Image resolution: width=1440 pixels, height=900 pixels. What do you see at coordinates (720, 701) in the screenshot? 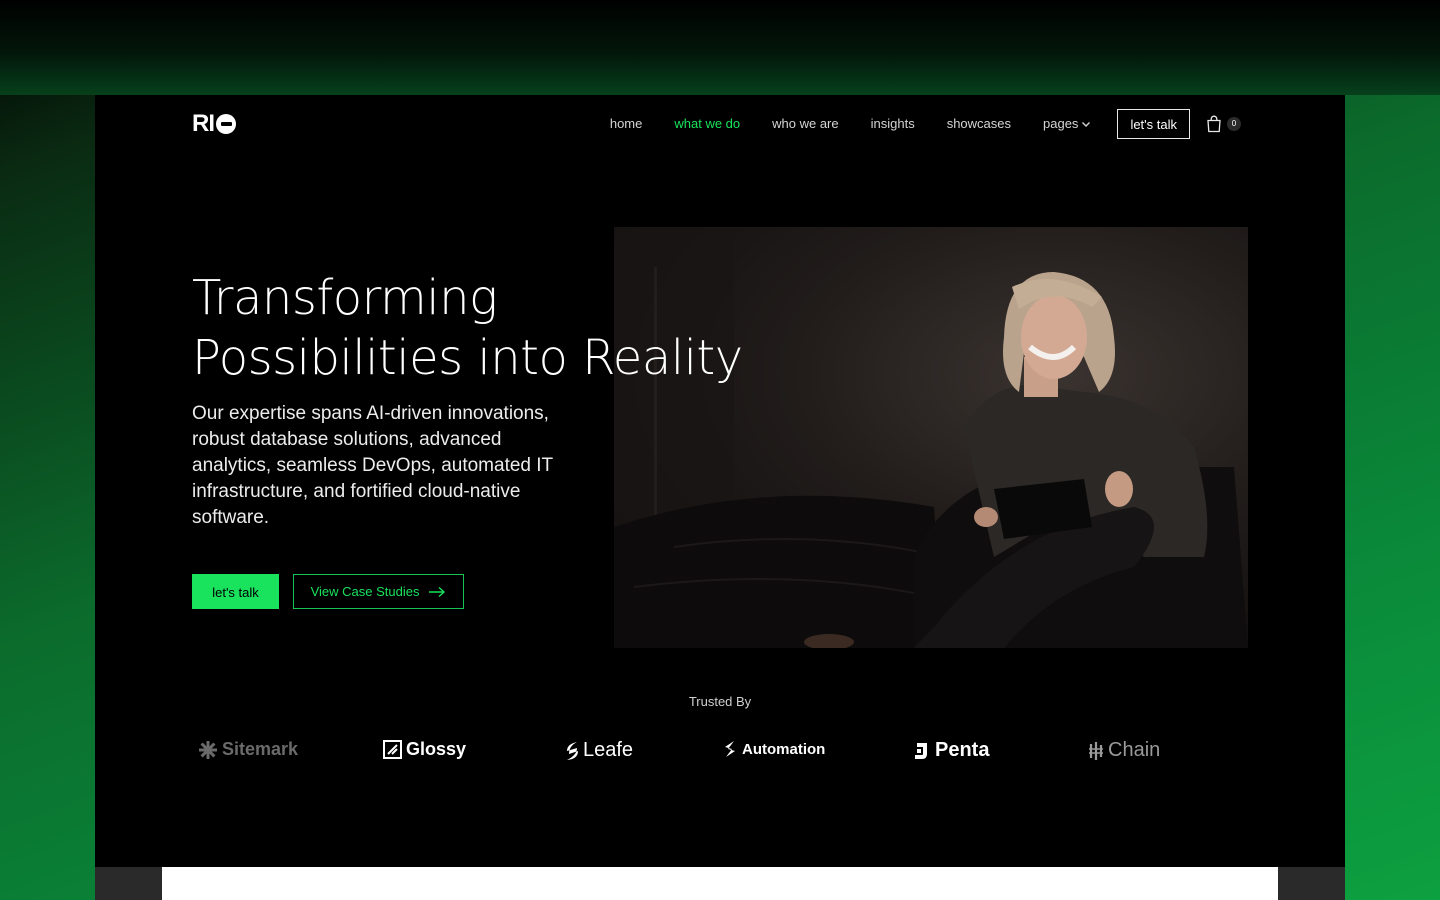
I see `trusted-by-heading: Trusted By` at bounding box center [720, 701].